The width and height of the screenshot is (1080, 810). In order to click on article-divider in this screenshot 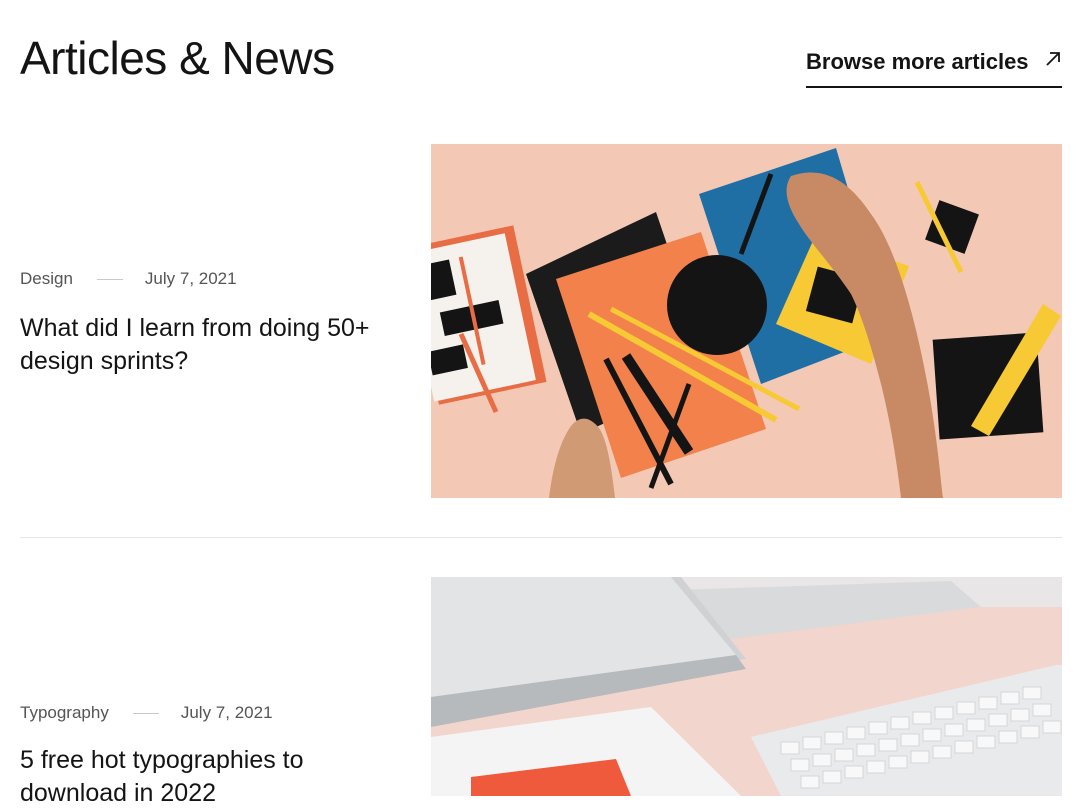, I will do `click(541, 537)`.